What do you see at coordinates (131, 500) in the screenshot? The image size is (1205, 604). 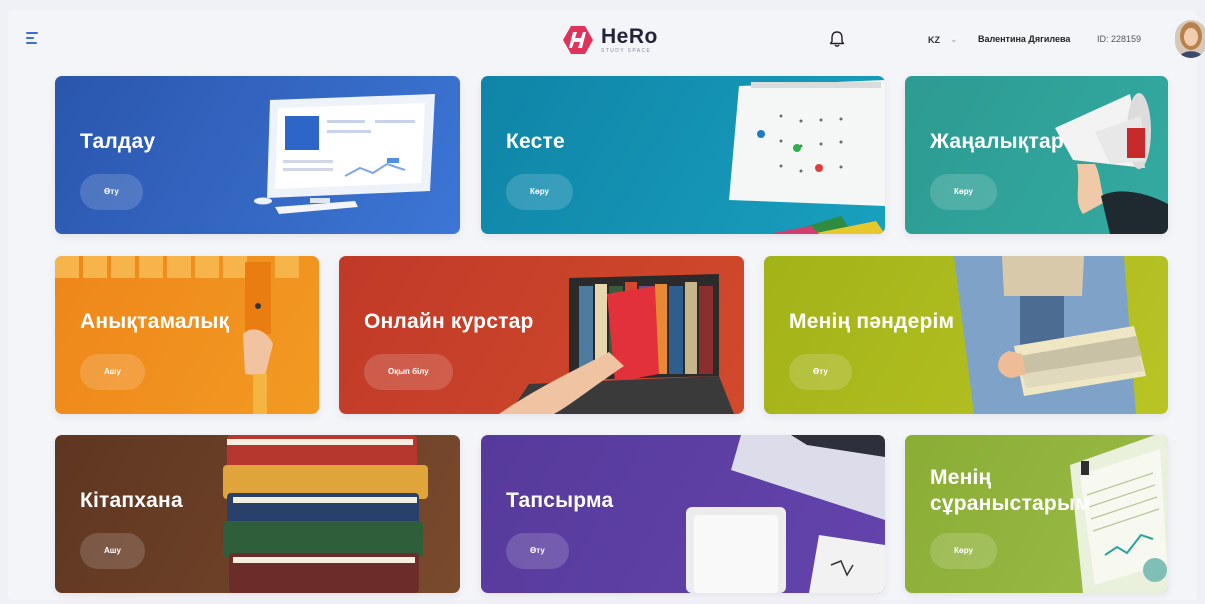 I see `card-title: Кітапхана` at bounding box center [131, 500].